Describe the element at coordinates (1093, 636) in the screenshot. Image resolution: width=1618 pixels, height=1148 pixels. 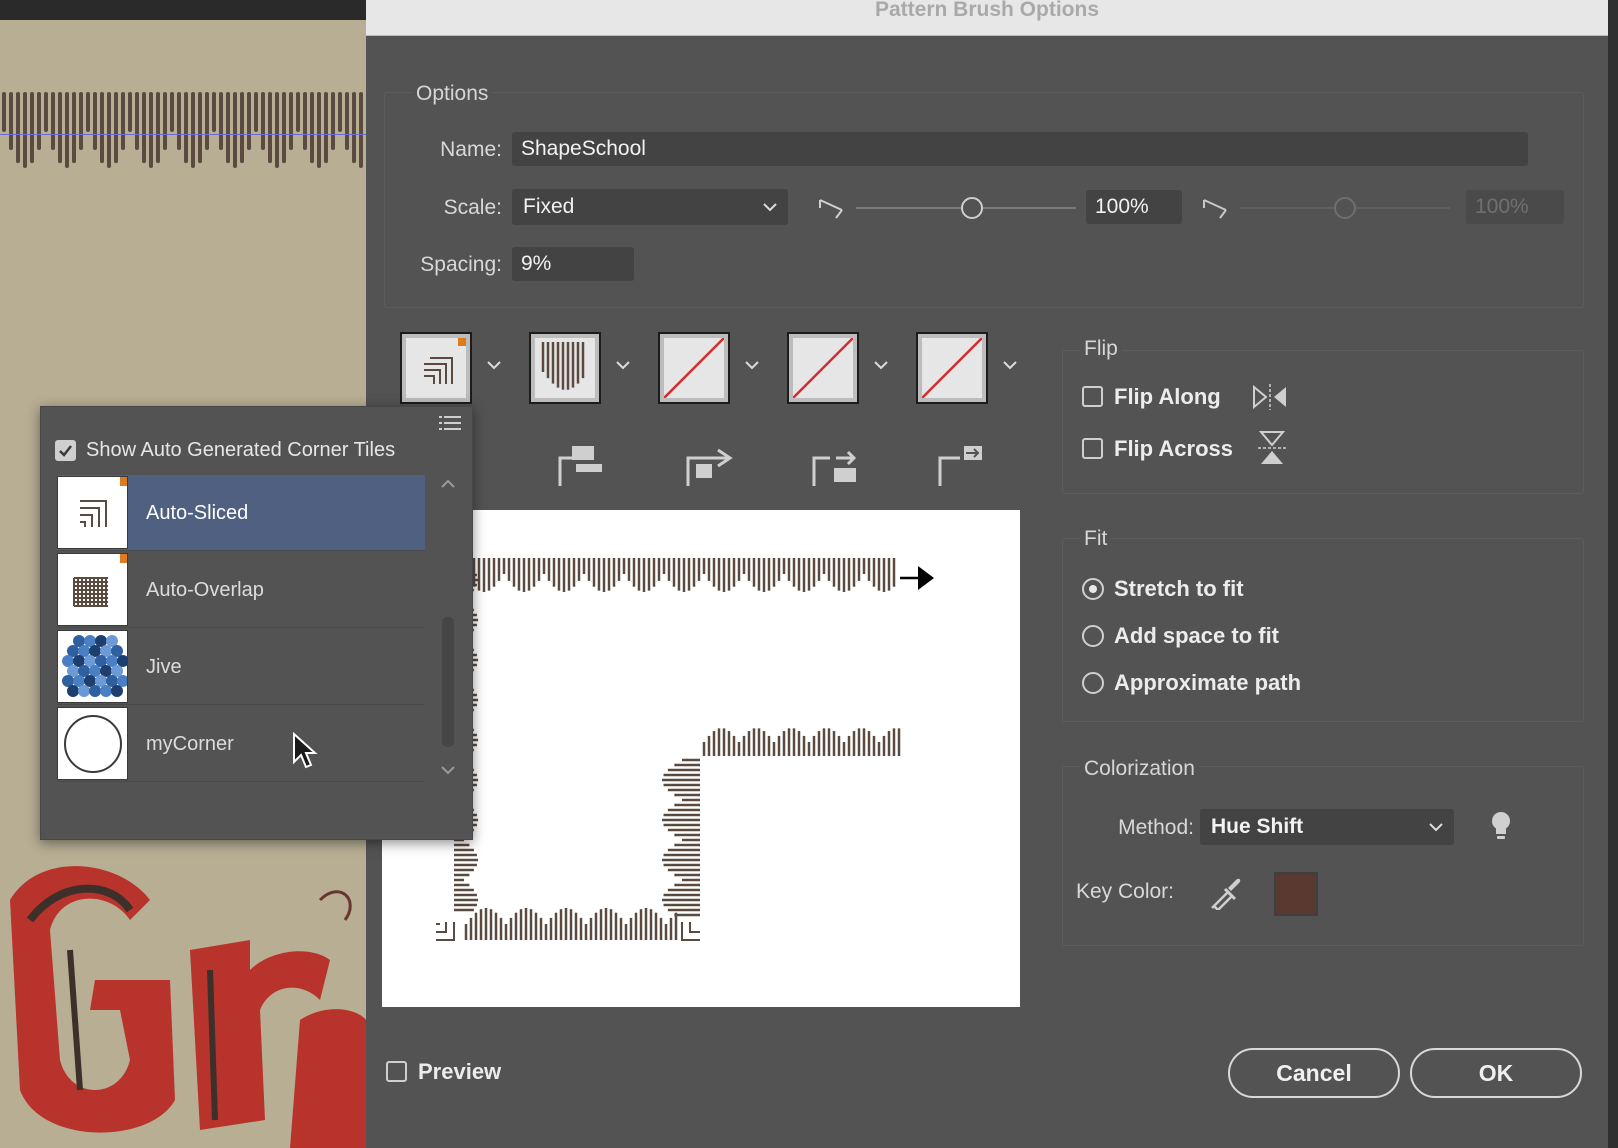
I see `add-space-to-fit-radio` at that location.